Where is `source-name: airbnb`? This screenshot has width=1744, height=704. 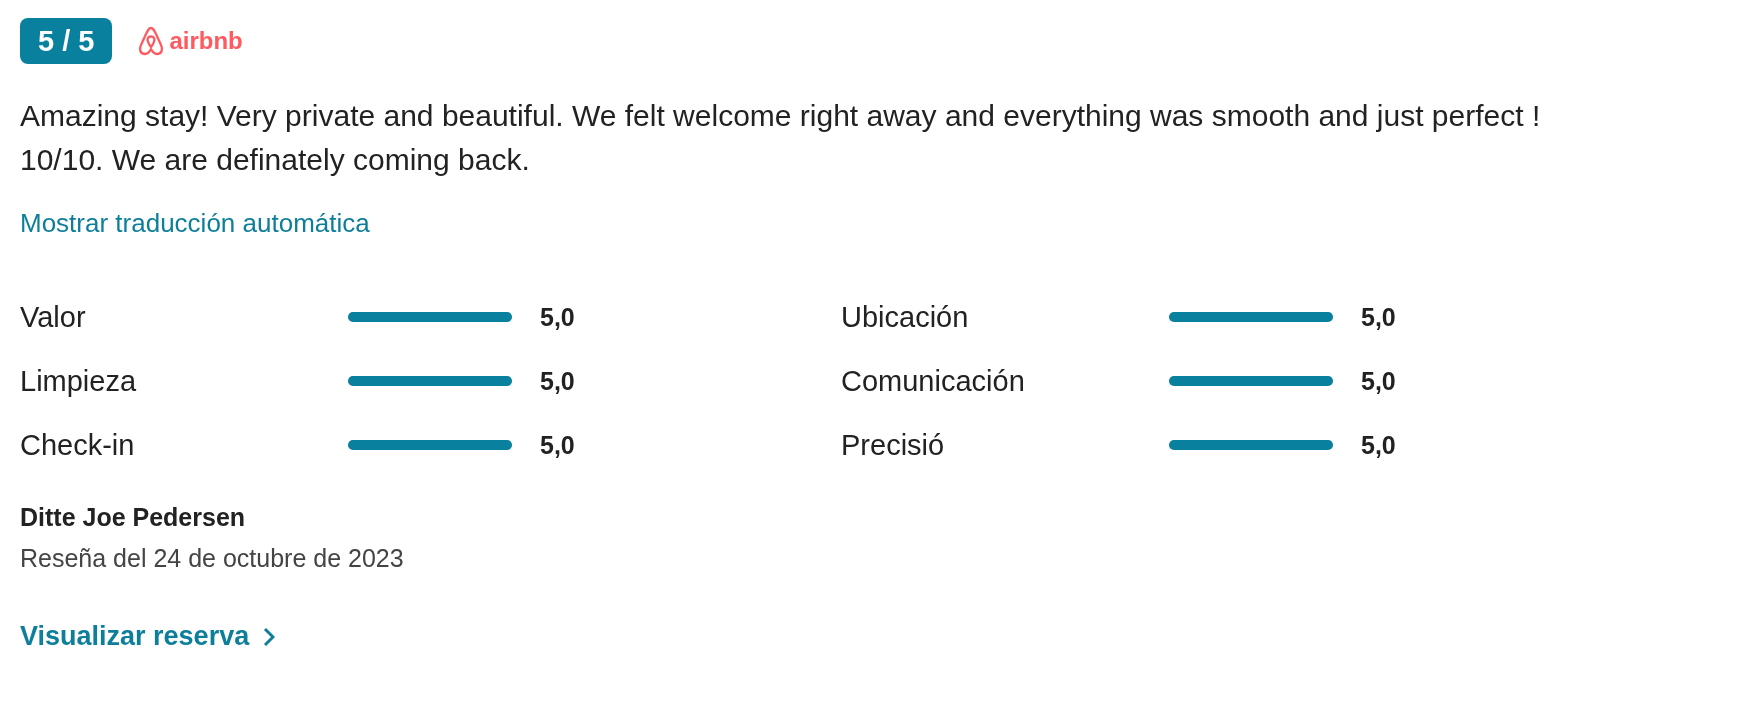
source-name: airbnb is located at coordinates (206, 41).